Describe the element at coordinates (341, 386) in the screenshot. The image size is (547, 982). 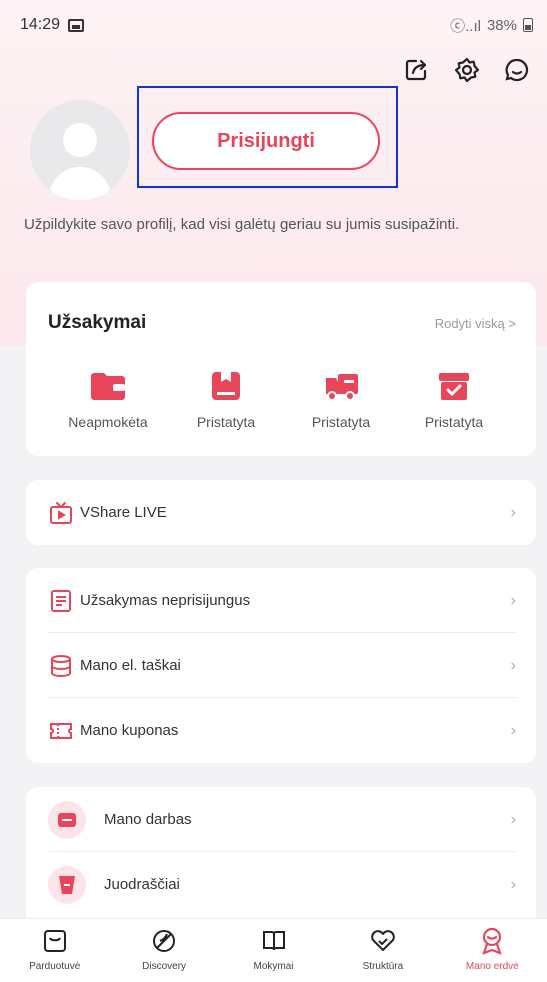
I see `truck-icon` at that location.